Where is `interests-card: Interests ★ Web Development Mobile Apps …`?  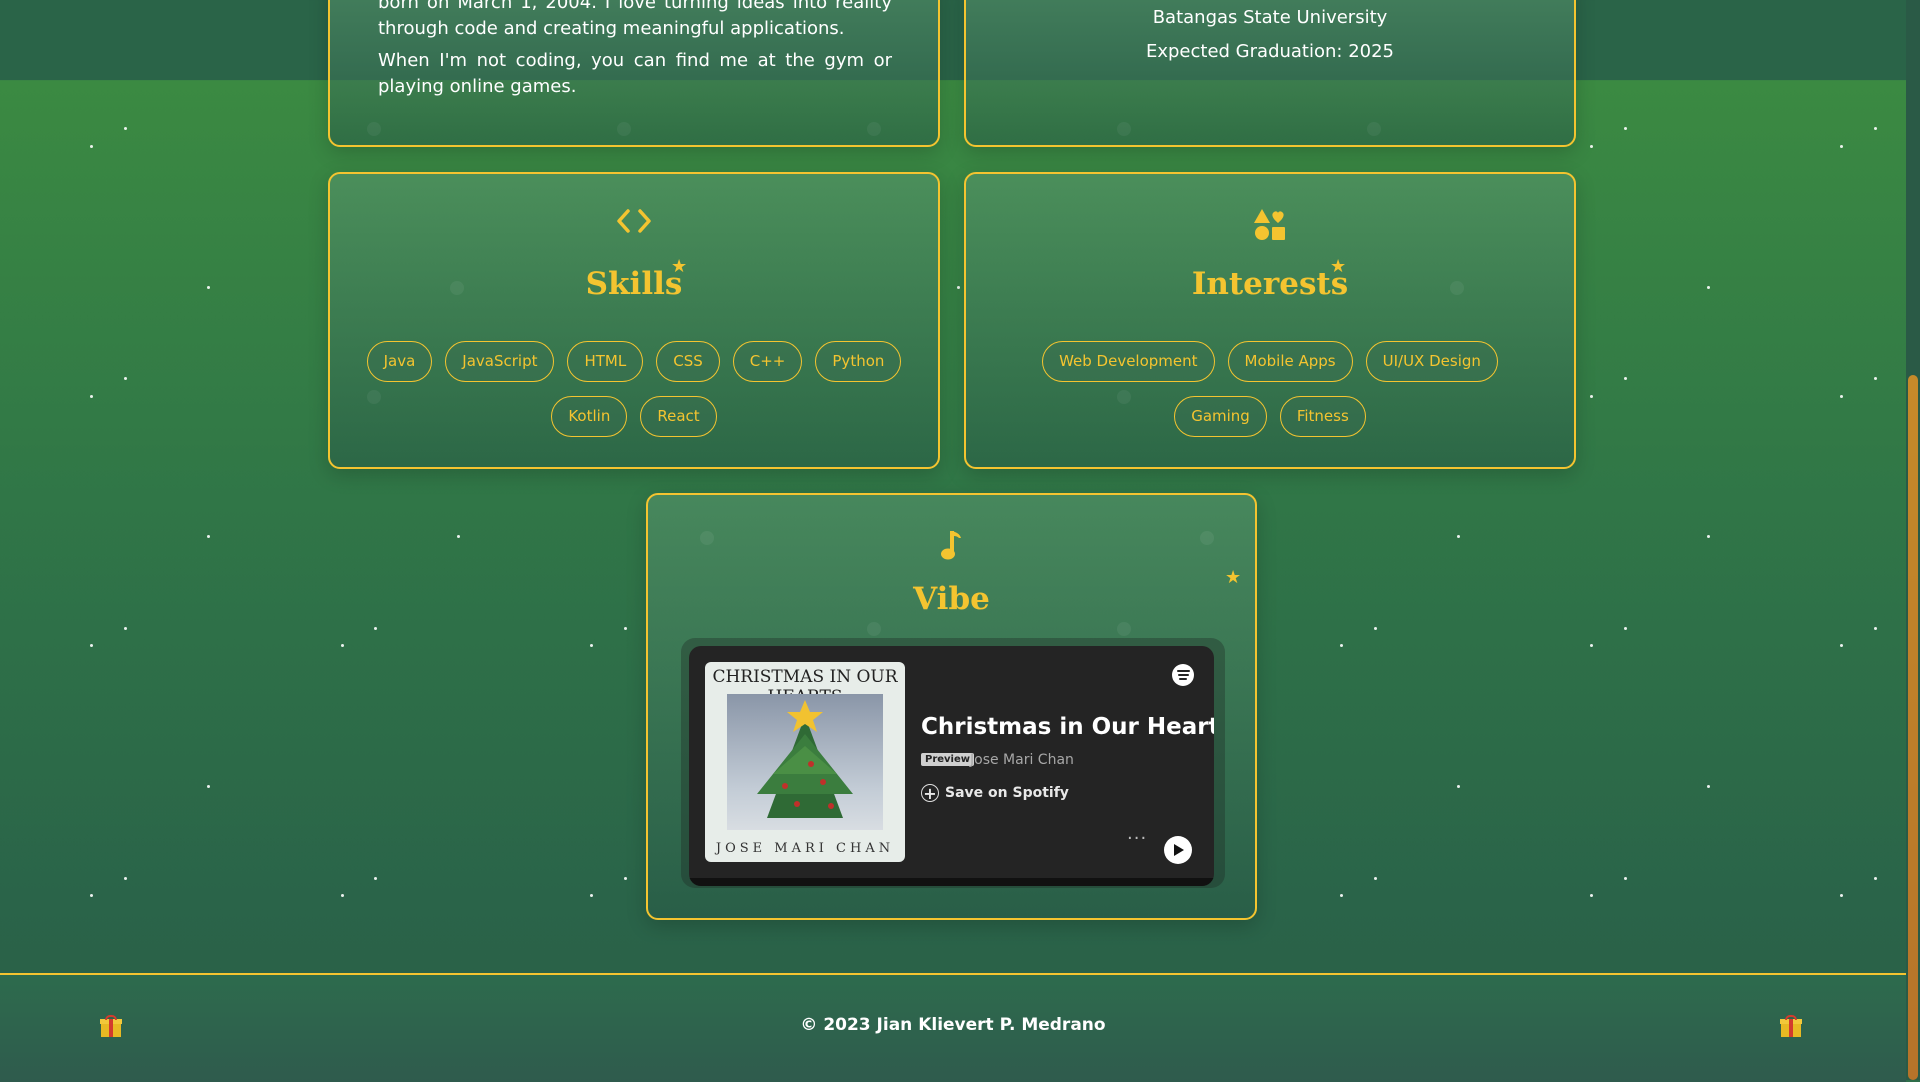 interests-card: Interests ★ Web Development Mobile Apps … is located at coordinates (1270, 320).